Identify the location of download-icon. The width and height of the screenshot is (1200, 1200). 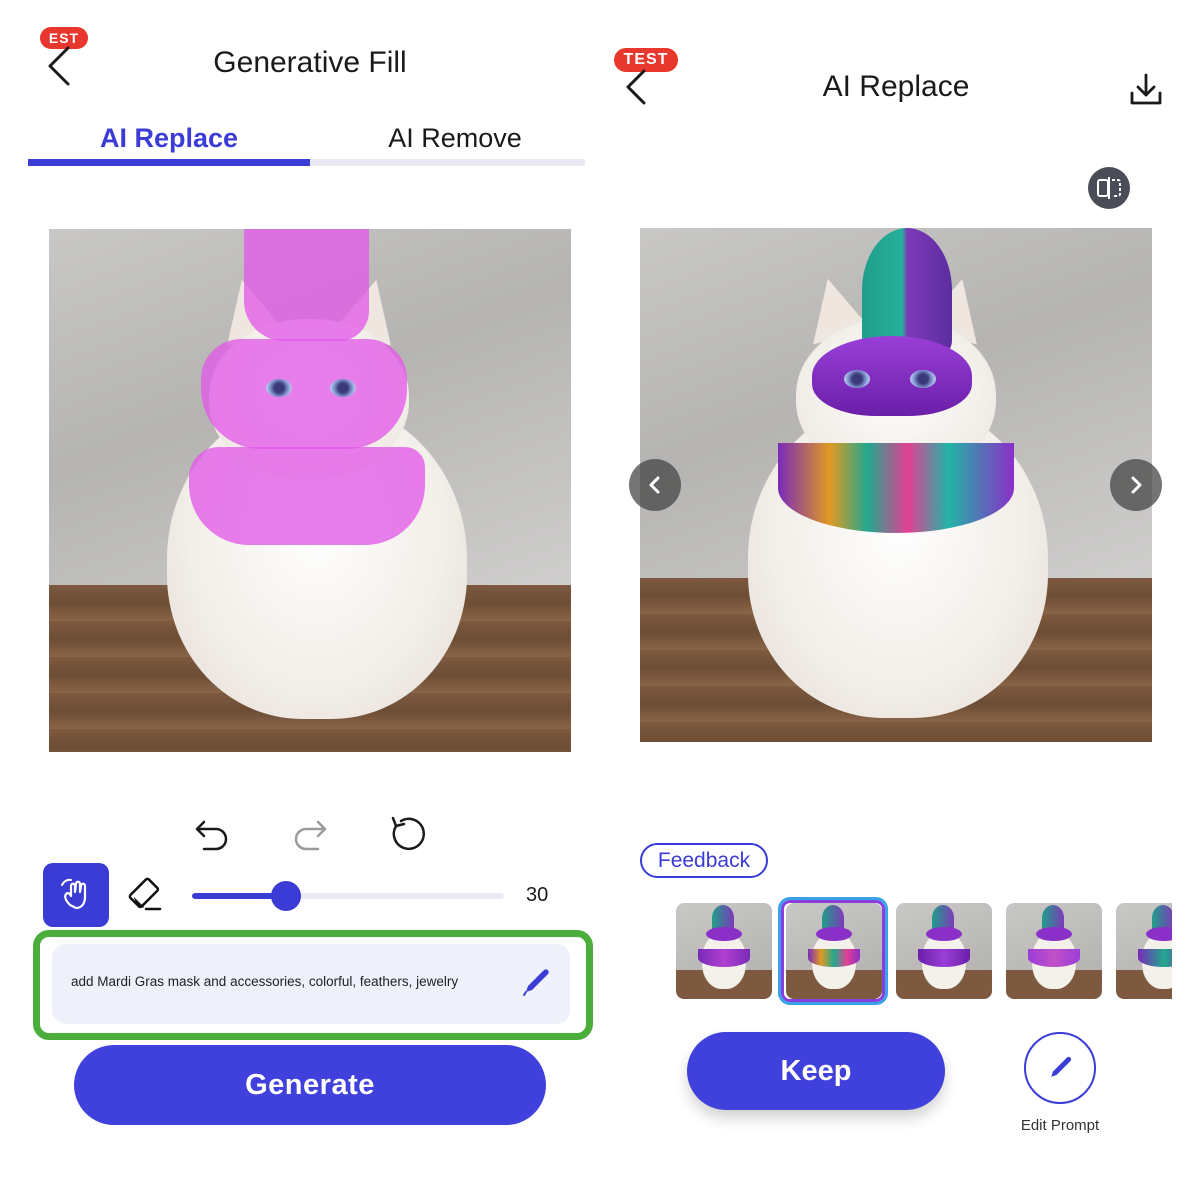
(1146, 89).